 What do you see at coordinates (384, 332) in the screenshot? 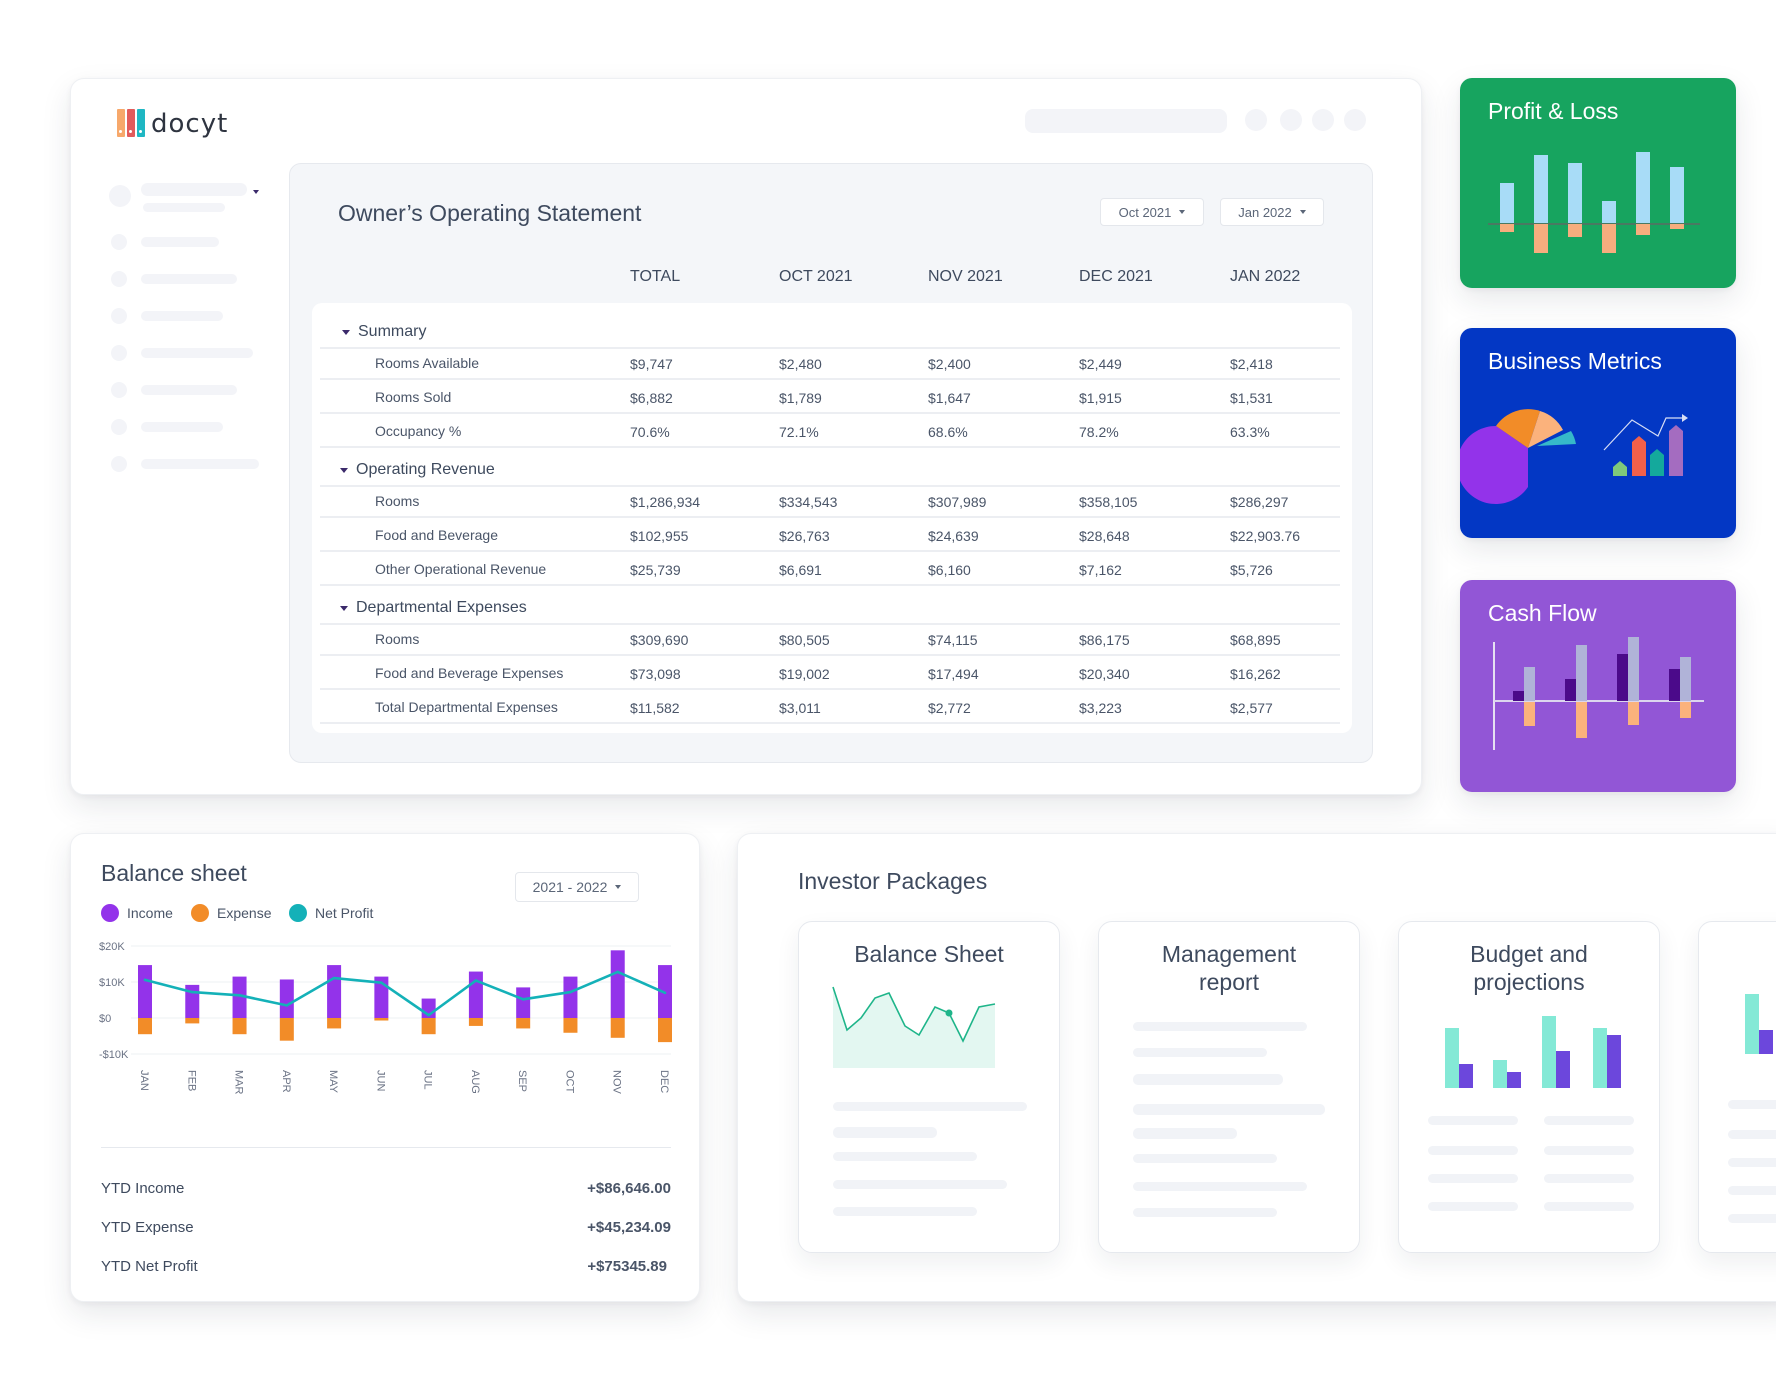
I see `section-header: Summary` at bounding box center [384, 332].